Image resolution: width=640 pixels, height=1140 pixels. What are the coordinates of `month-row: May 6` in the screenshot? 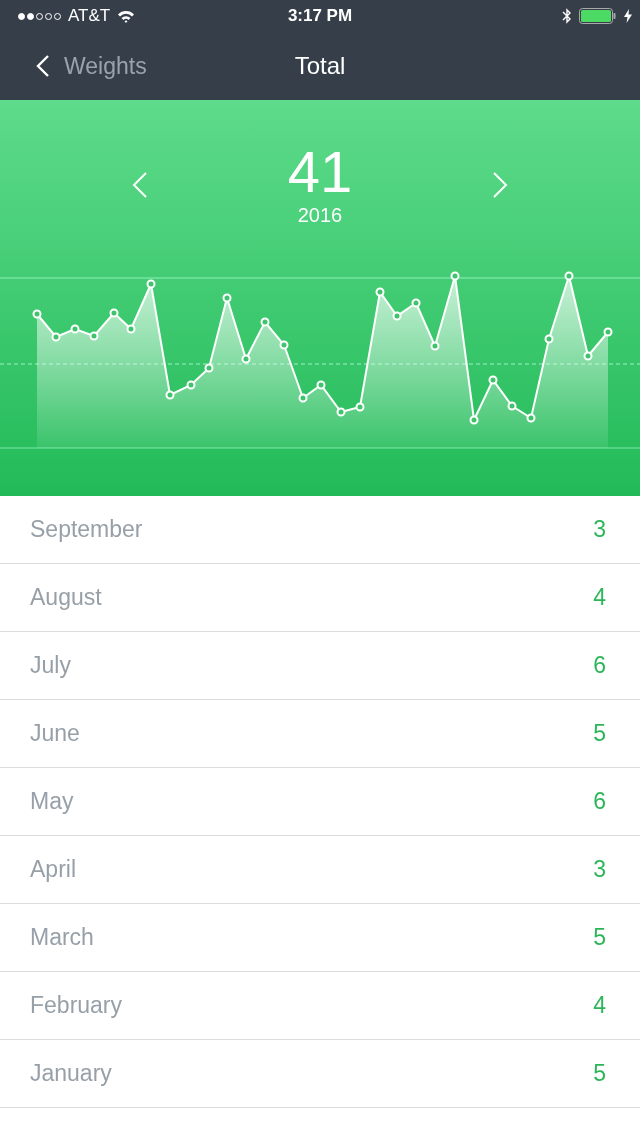 It's located at (320, 802).